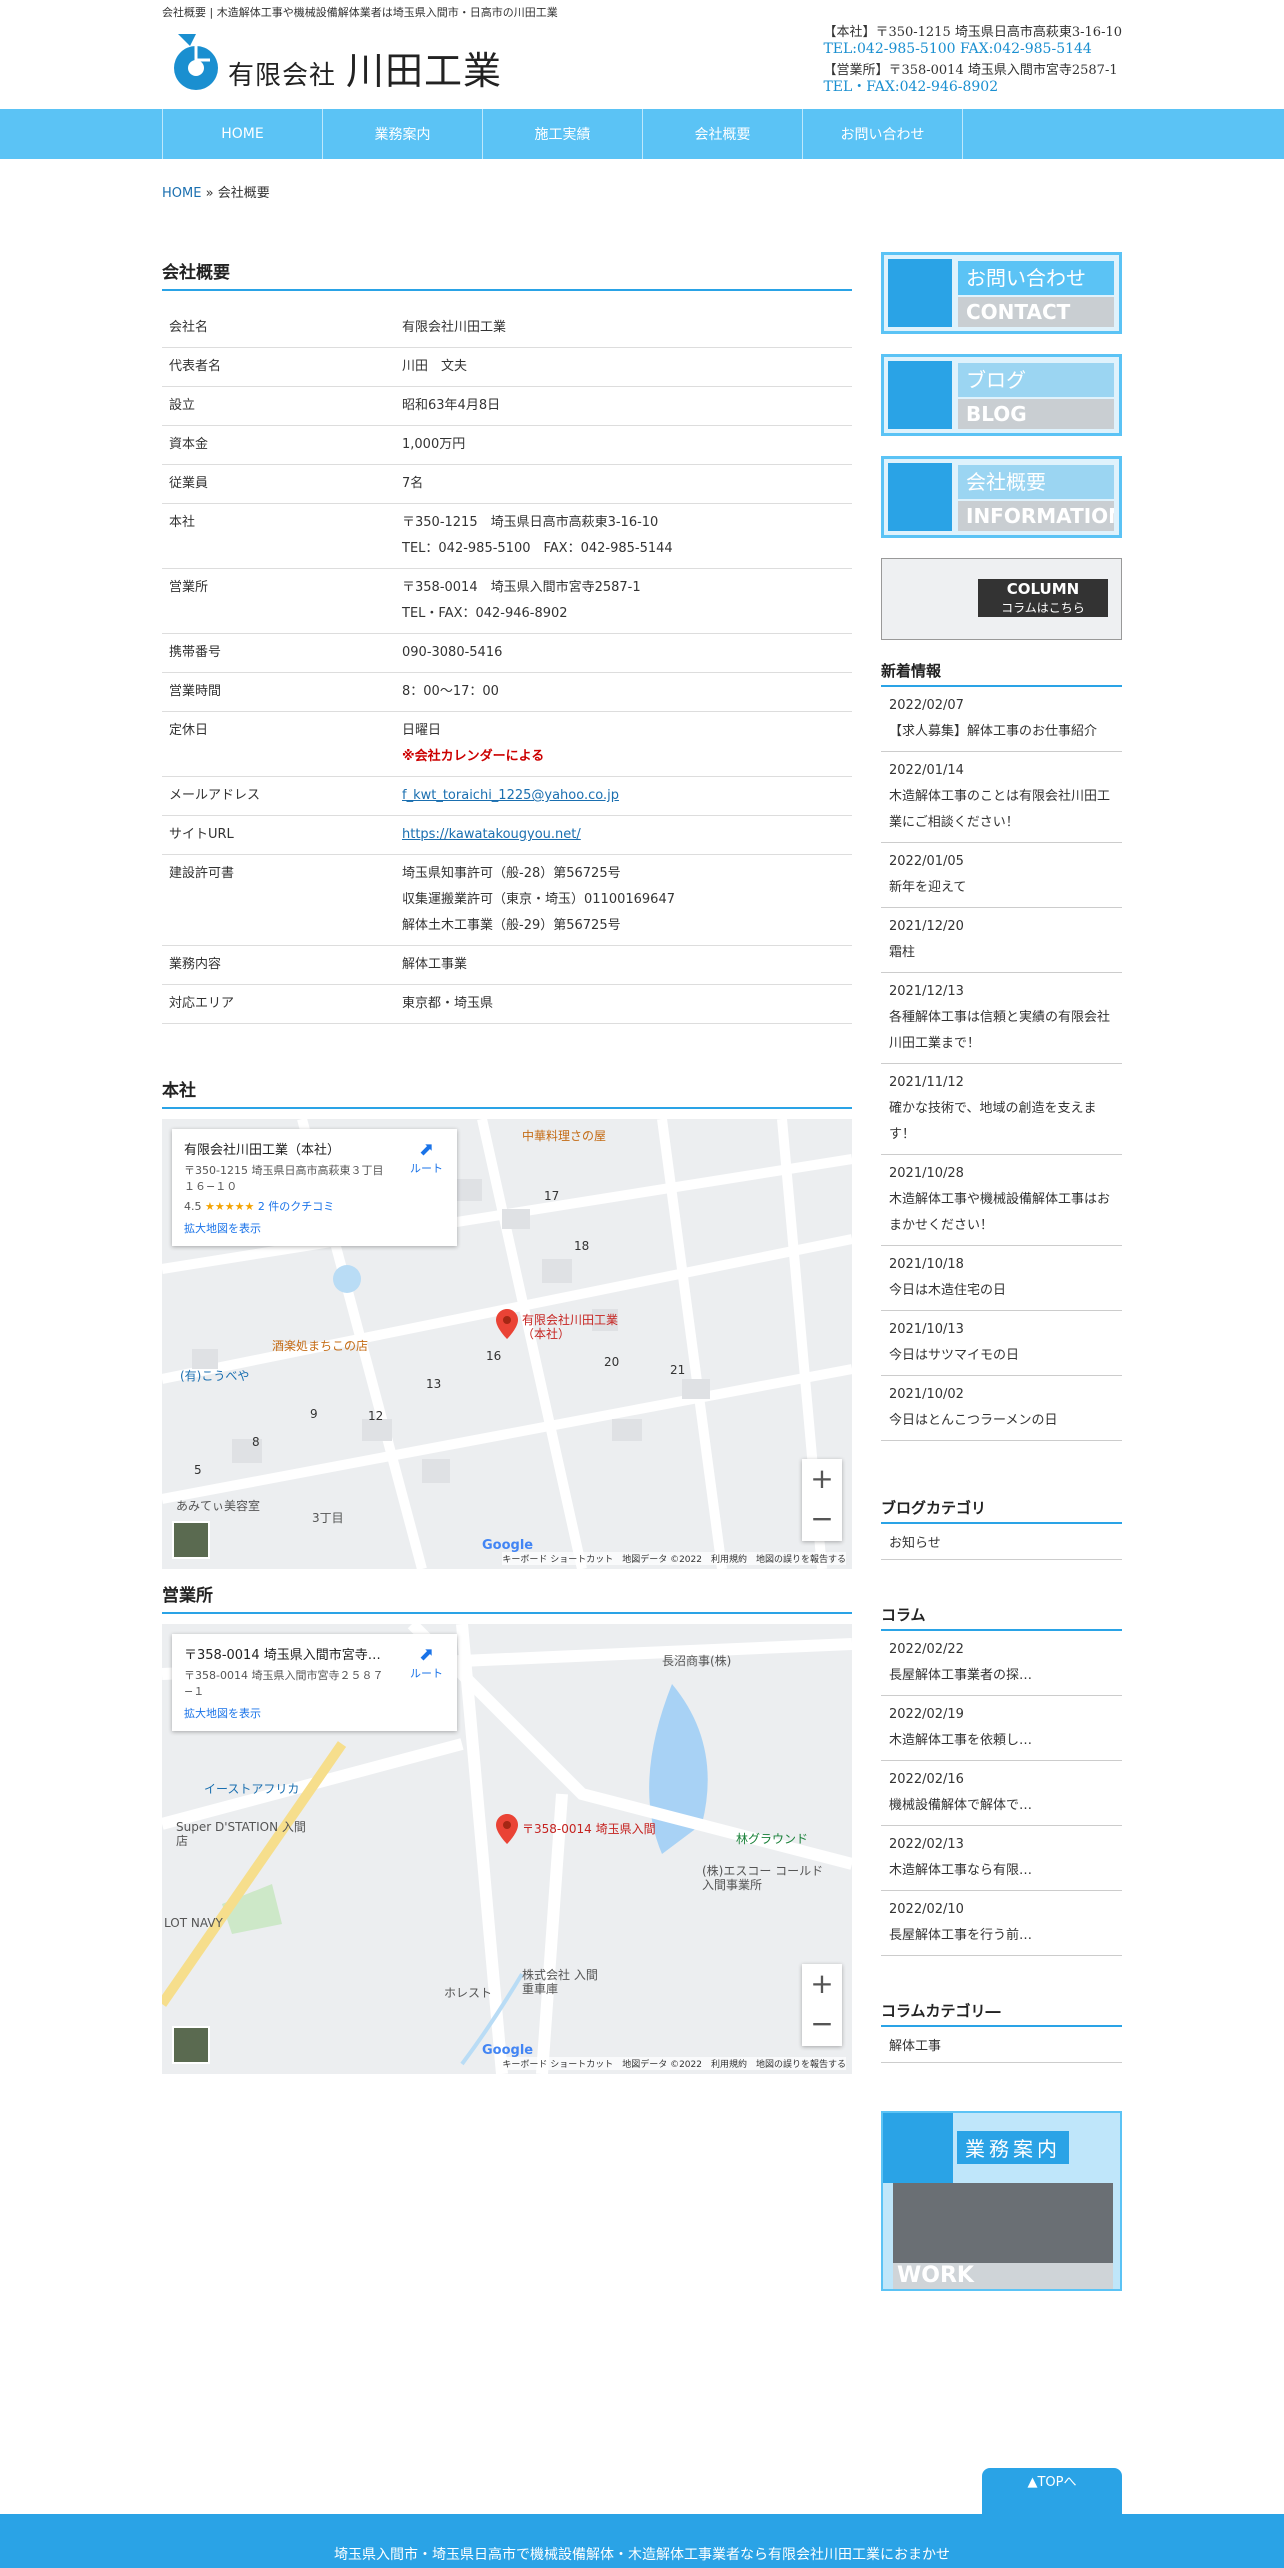 The image size is (1284, 2568). What do you see at coordinates (426, 1157) in the screenshot?
I see `map-hq-route-button: ⬈ ルート` at bounding box center [426, 1157].